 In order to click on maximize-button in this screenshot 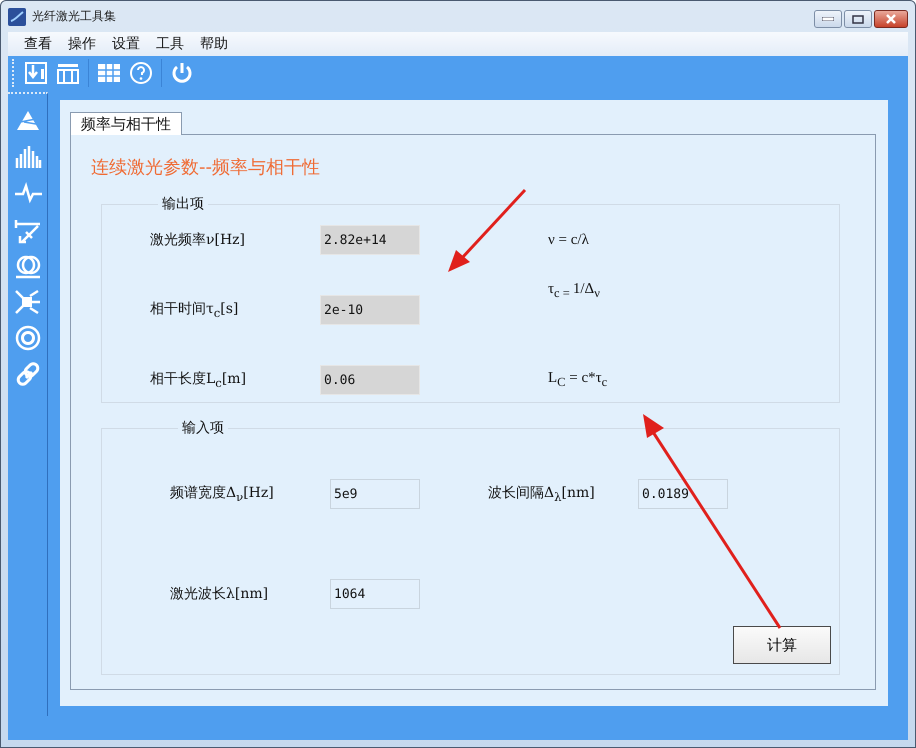, I will do `click(858, 19)`.